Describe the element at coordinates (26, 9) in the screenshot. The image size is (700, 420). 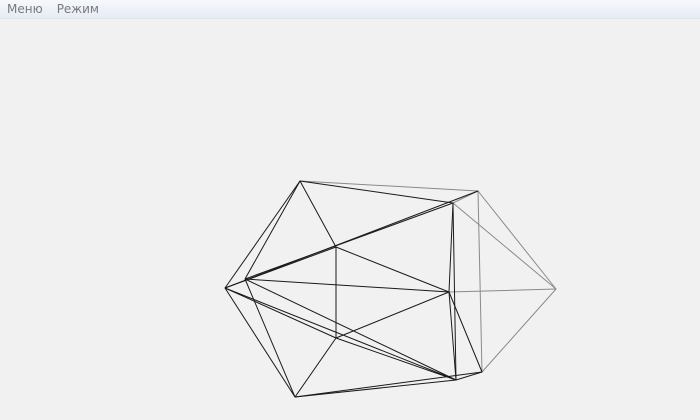
I see `menu-item-menu: Меню` at that location.